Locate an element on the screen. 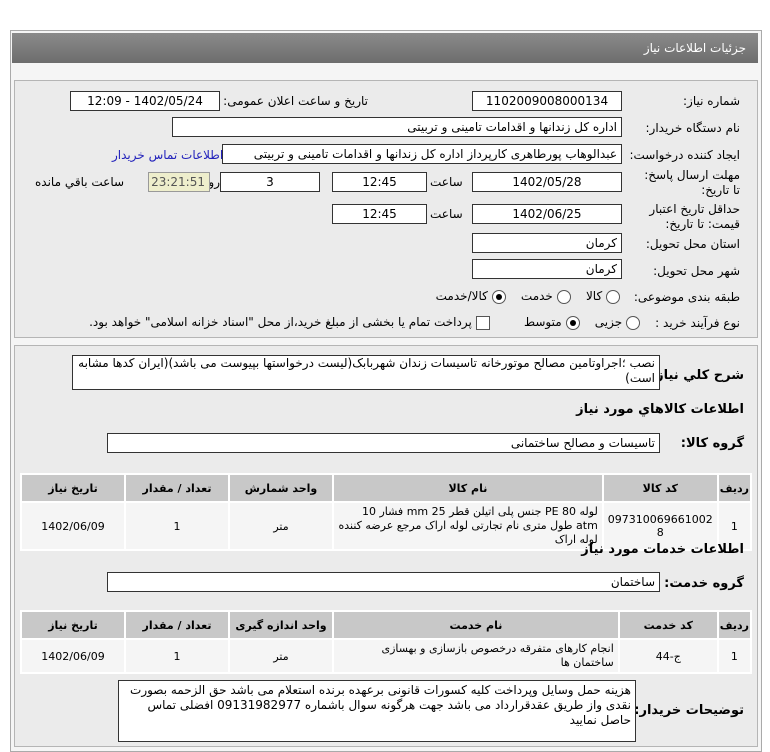  days-field: 3 is located at coordinates (270, 182).